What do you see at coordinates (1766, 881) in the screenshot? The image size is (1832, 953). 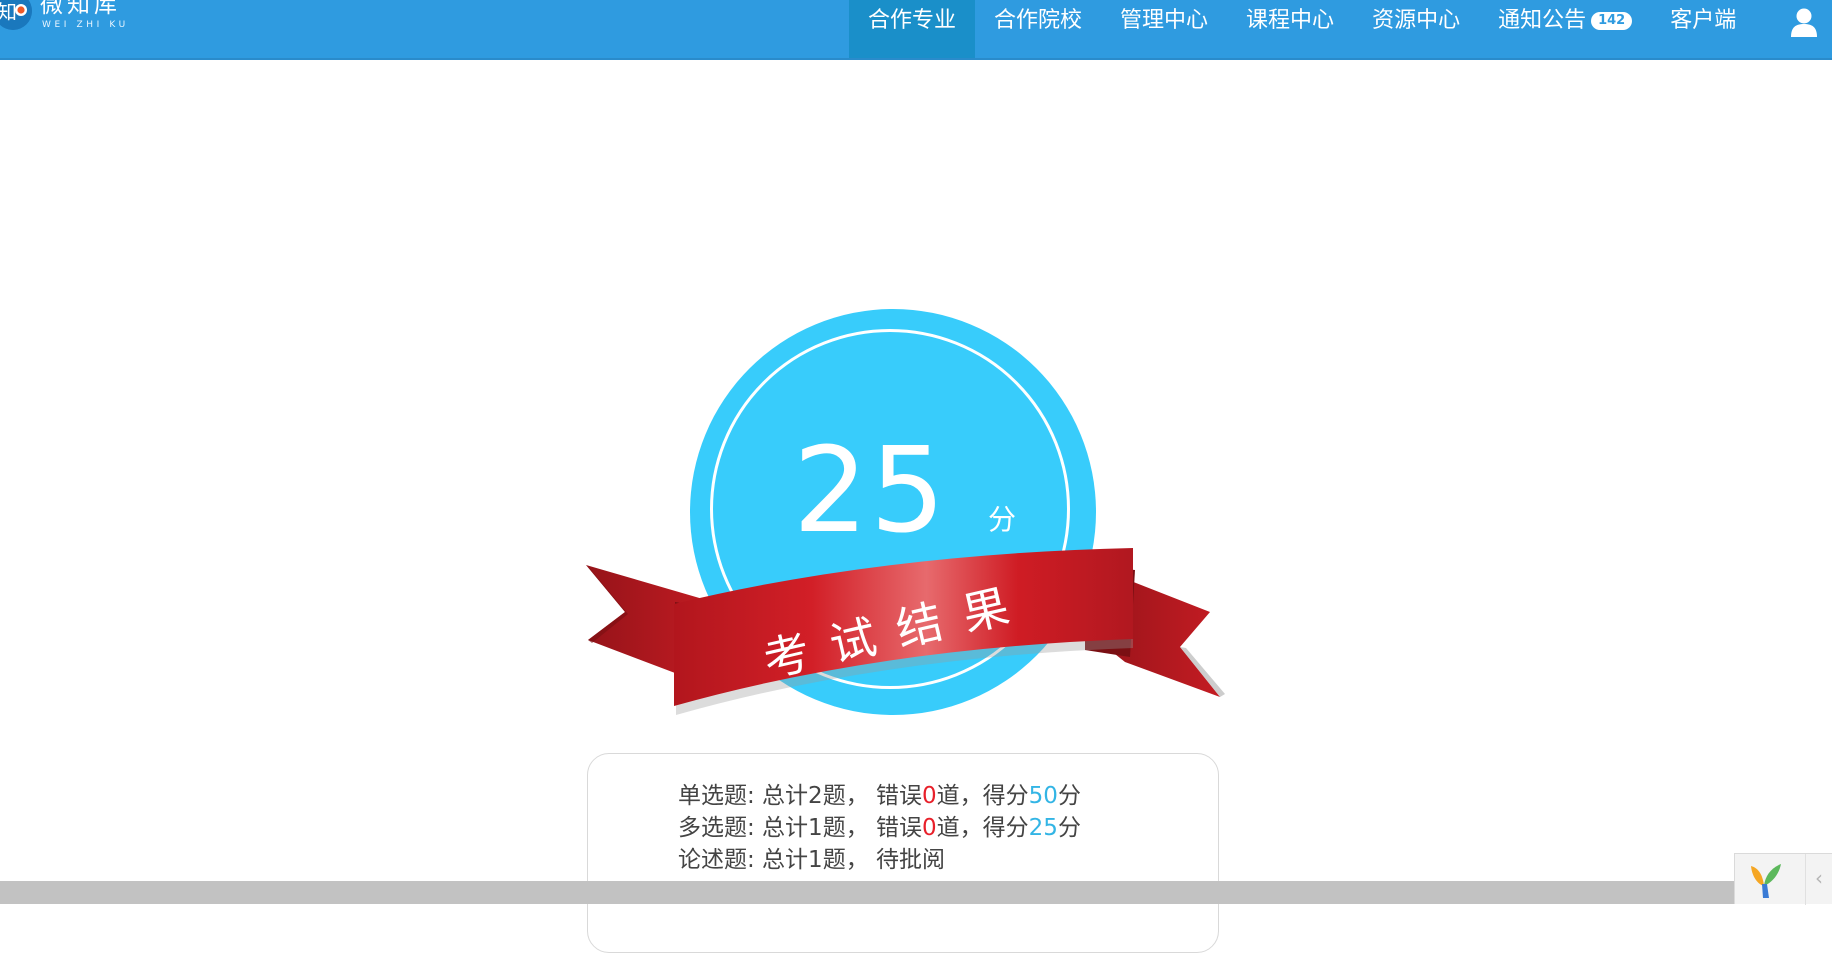 I see `yii-logo-icon` at bounding box center [1766, 881].